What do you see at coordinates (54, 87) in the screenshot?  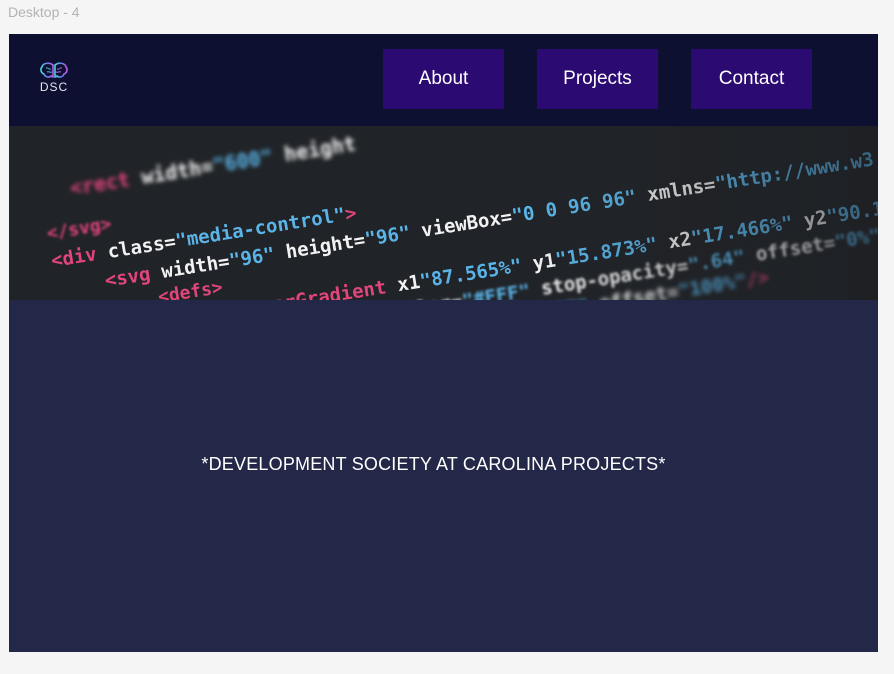 I see `logo-text: DSC` at bounding box center [54, 87].